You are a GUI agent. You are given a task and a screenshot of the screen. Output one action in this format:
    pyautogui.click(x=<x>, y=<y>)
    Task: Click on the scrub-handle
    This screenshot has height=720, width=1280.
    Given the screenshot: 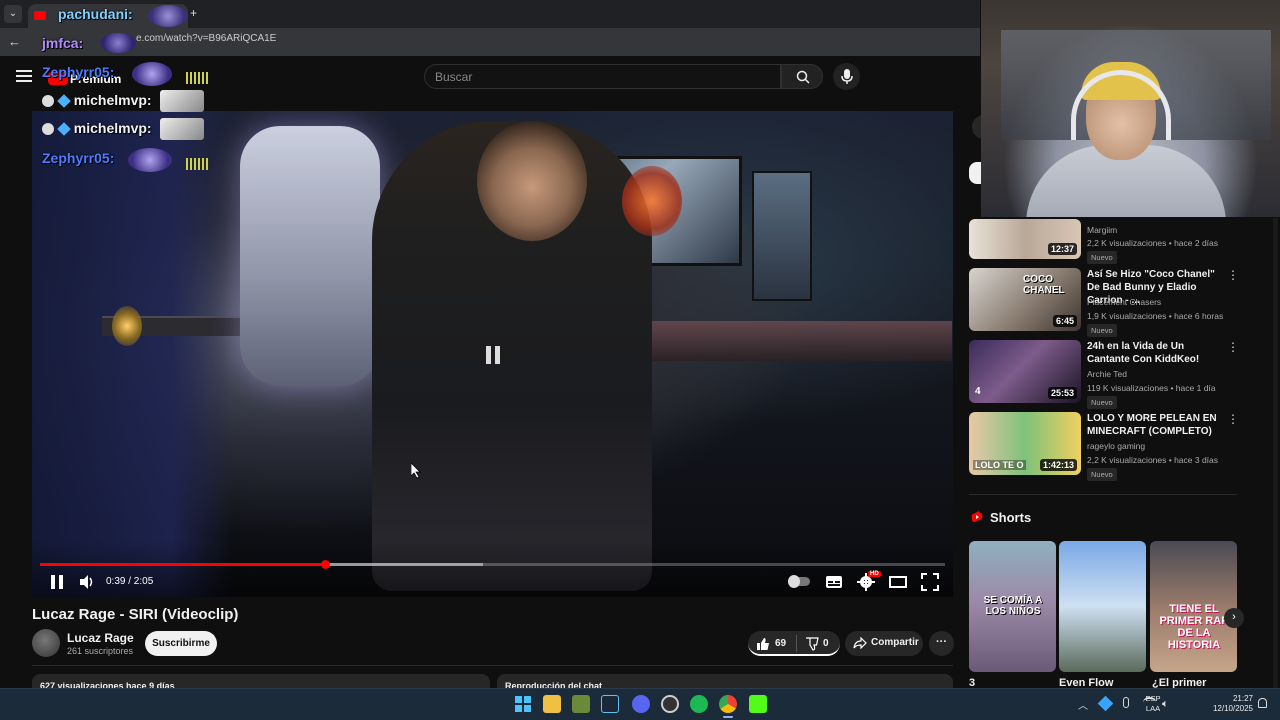 What is the action you would take?
    pyautogui.click(x=325, y=564)
    